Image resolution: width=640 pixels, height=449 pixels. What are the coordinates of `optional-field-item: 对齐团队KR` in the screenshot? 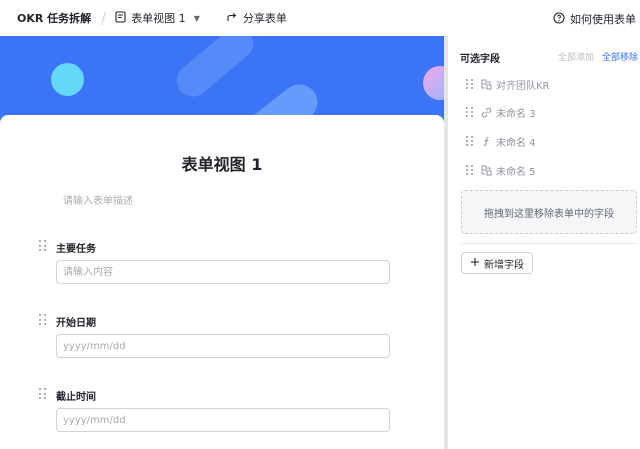 It's located at (551, 84).